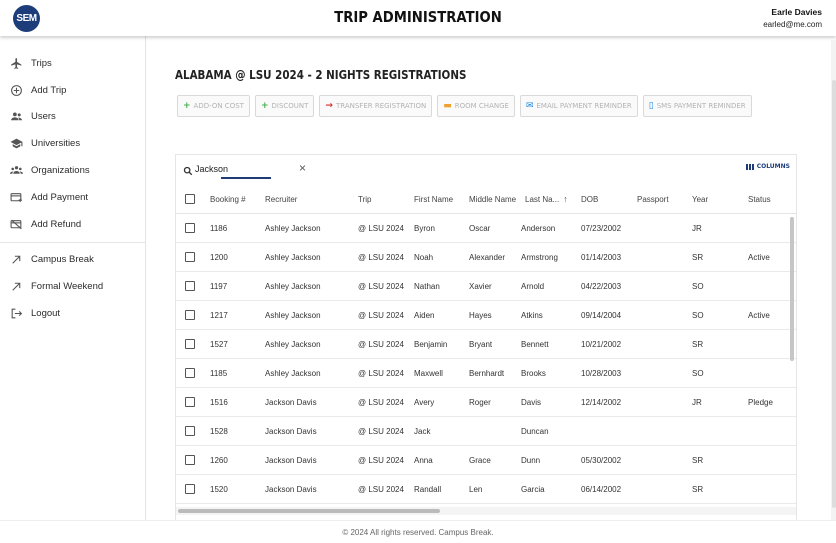 Image resolution: width=836 pixels, height=543 pixels. Describe the element at coordinates (601, 373) in the screenshot. I see `cell-dob: 10/28/2003` at that location.